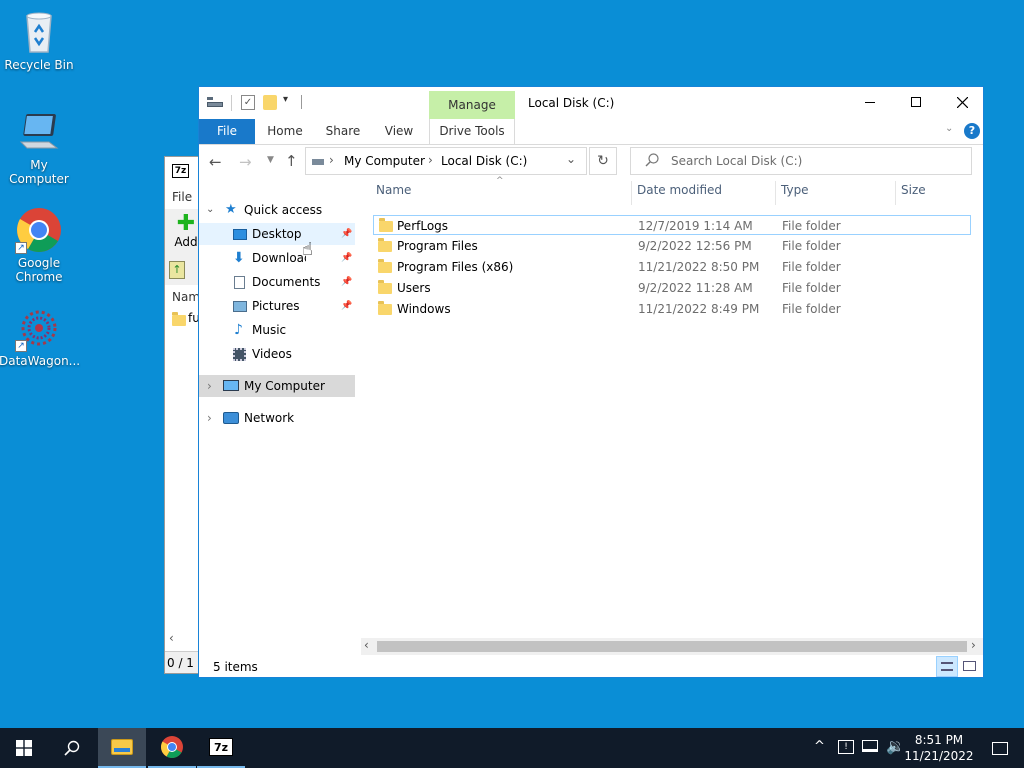  I want to click on file-name: PerfLogs, so click(423, 226).